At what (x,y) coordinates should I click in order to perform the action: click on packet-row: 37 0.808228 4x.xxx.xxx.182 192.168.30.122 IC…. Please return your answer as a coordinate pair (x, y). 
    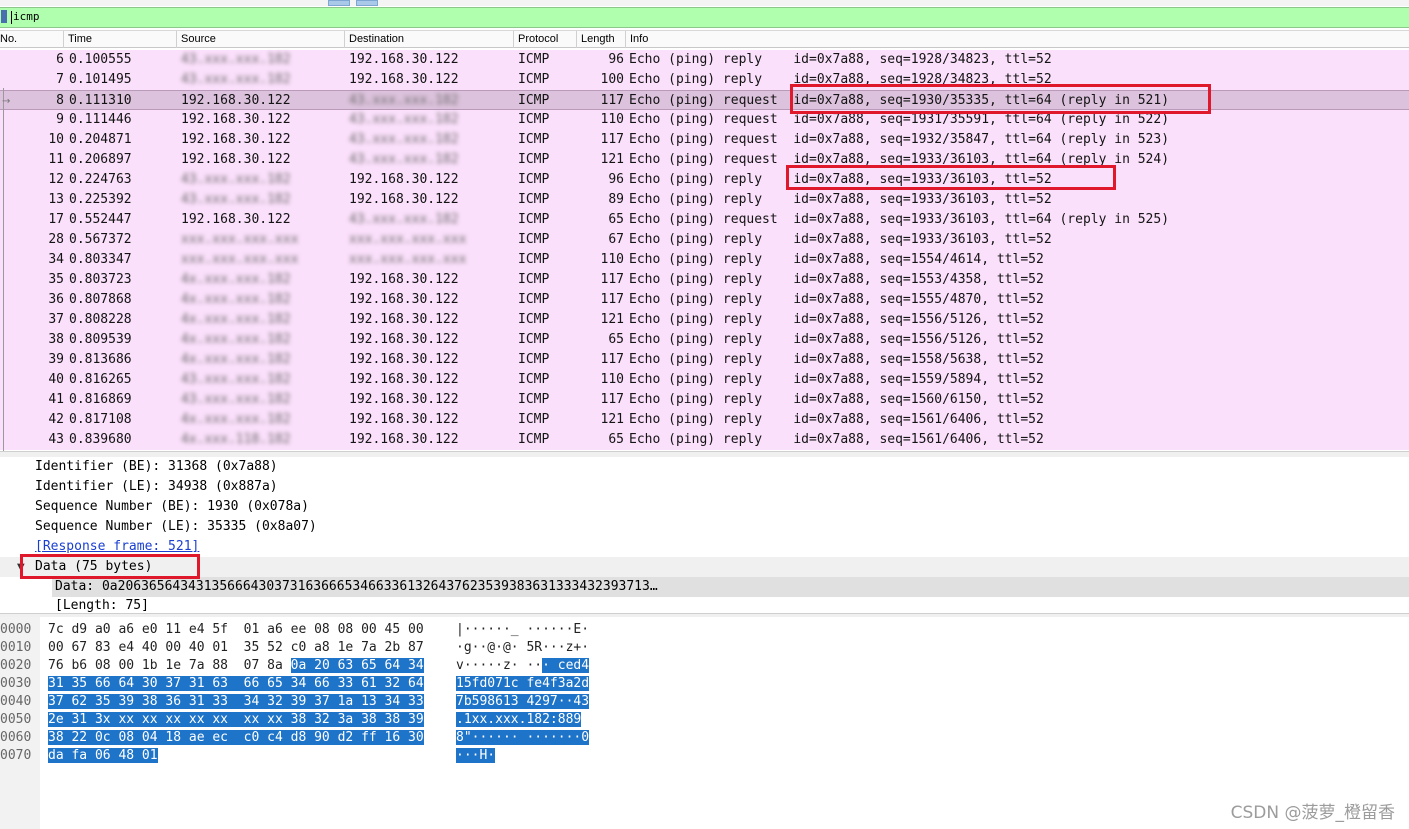
    Looking at the image, I should click on (704, 320).